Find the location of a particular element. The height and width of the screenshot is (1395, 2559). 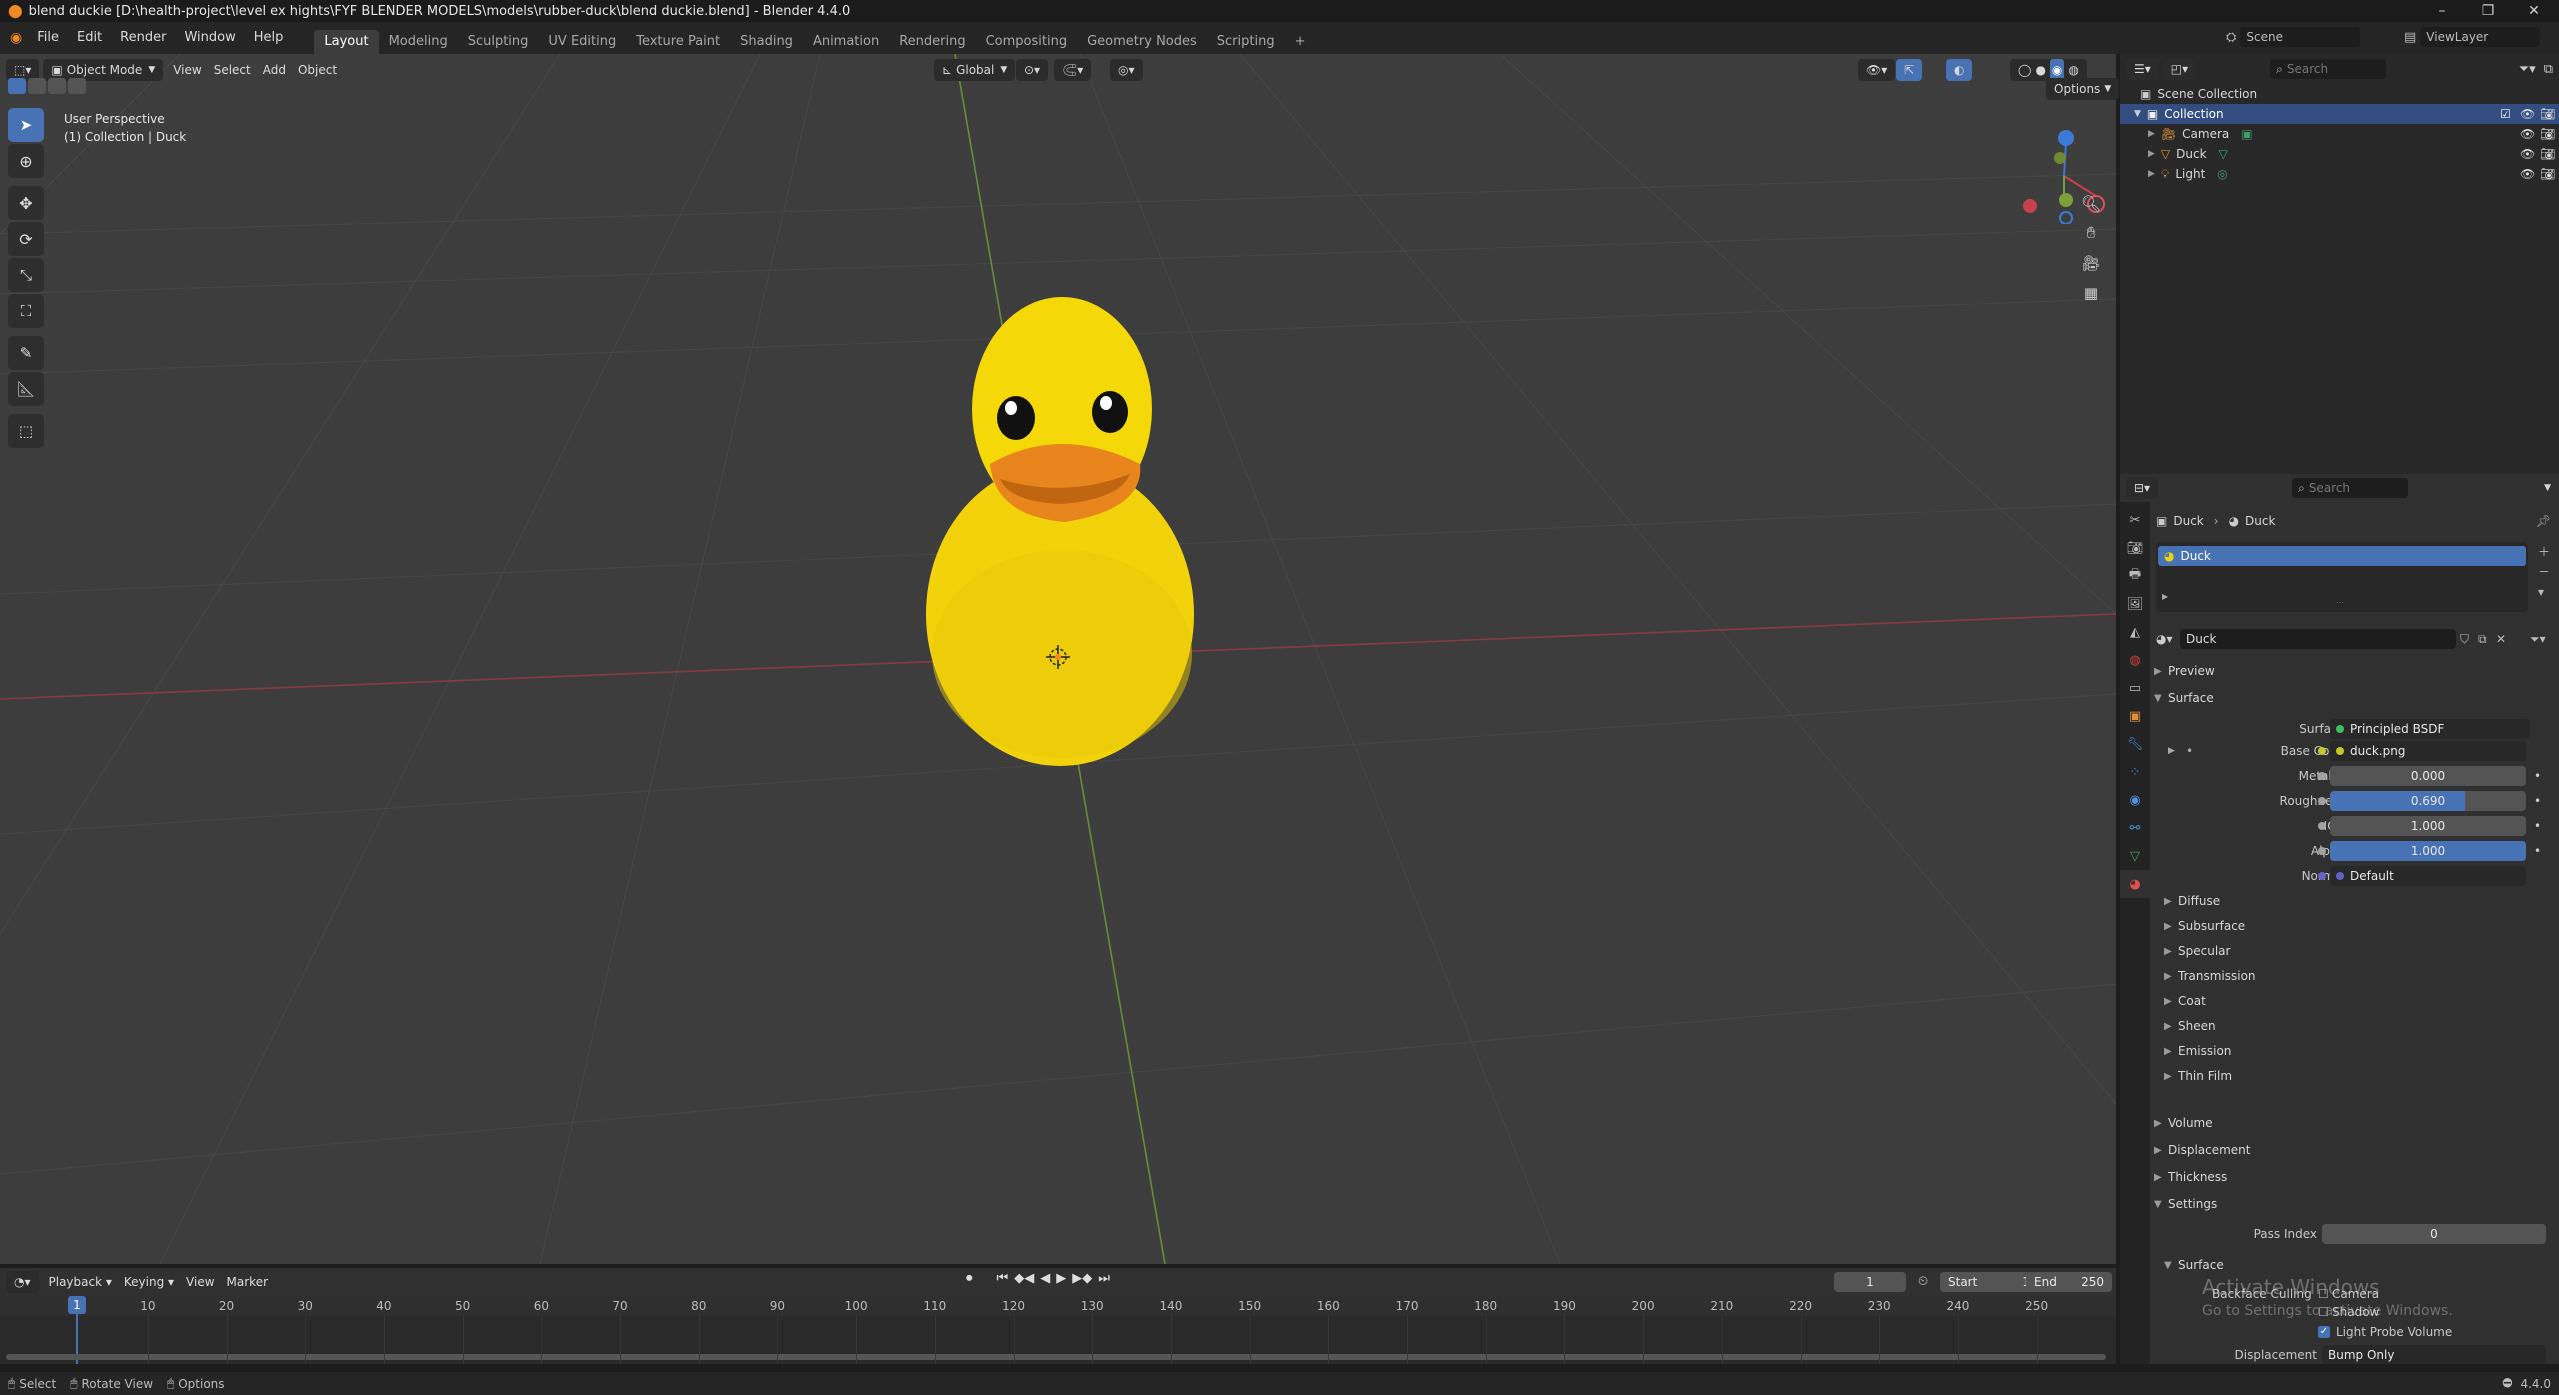

timeline-scrollbar is located at coordinates (1056, 1357).